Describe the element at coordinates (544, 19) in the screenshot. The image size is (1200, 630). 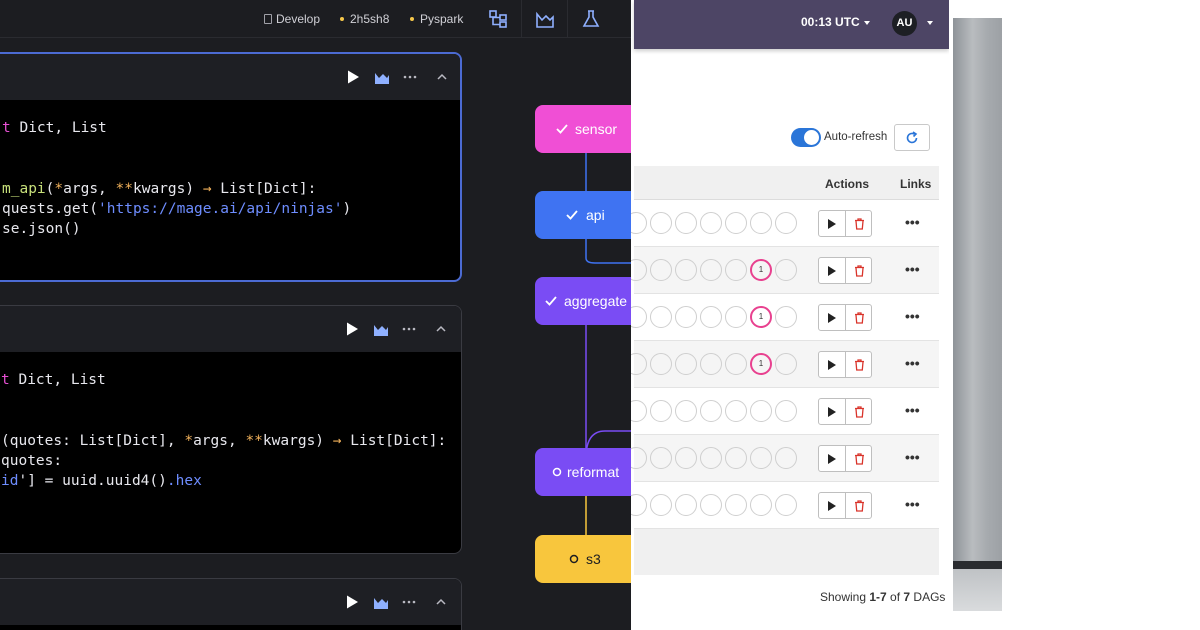
I see `tab-chart` at that location.